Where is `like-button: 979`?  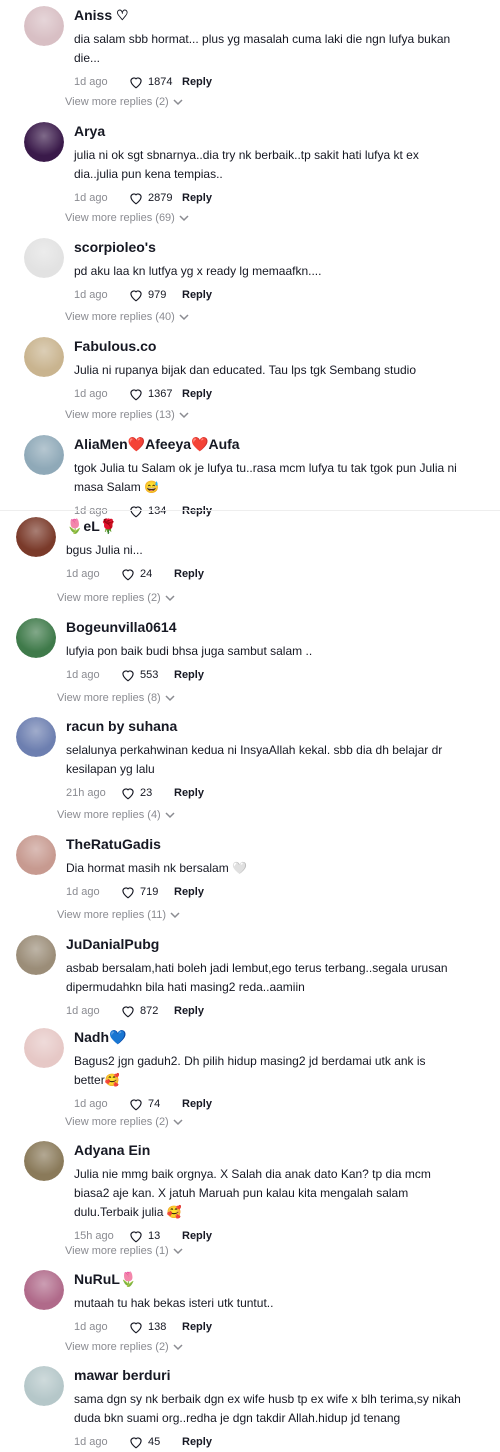 like-button: 979 is located at coordinates (155, 295).